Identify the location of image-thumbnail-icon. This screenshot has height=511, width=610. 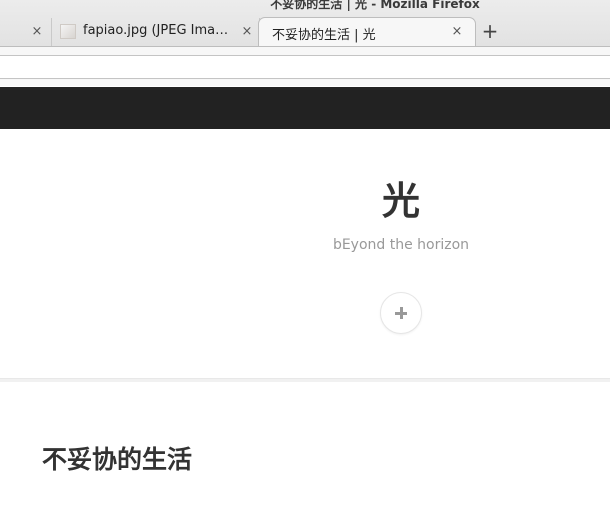
(68, 31).